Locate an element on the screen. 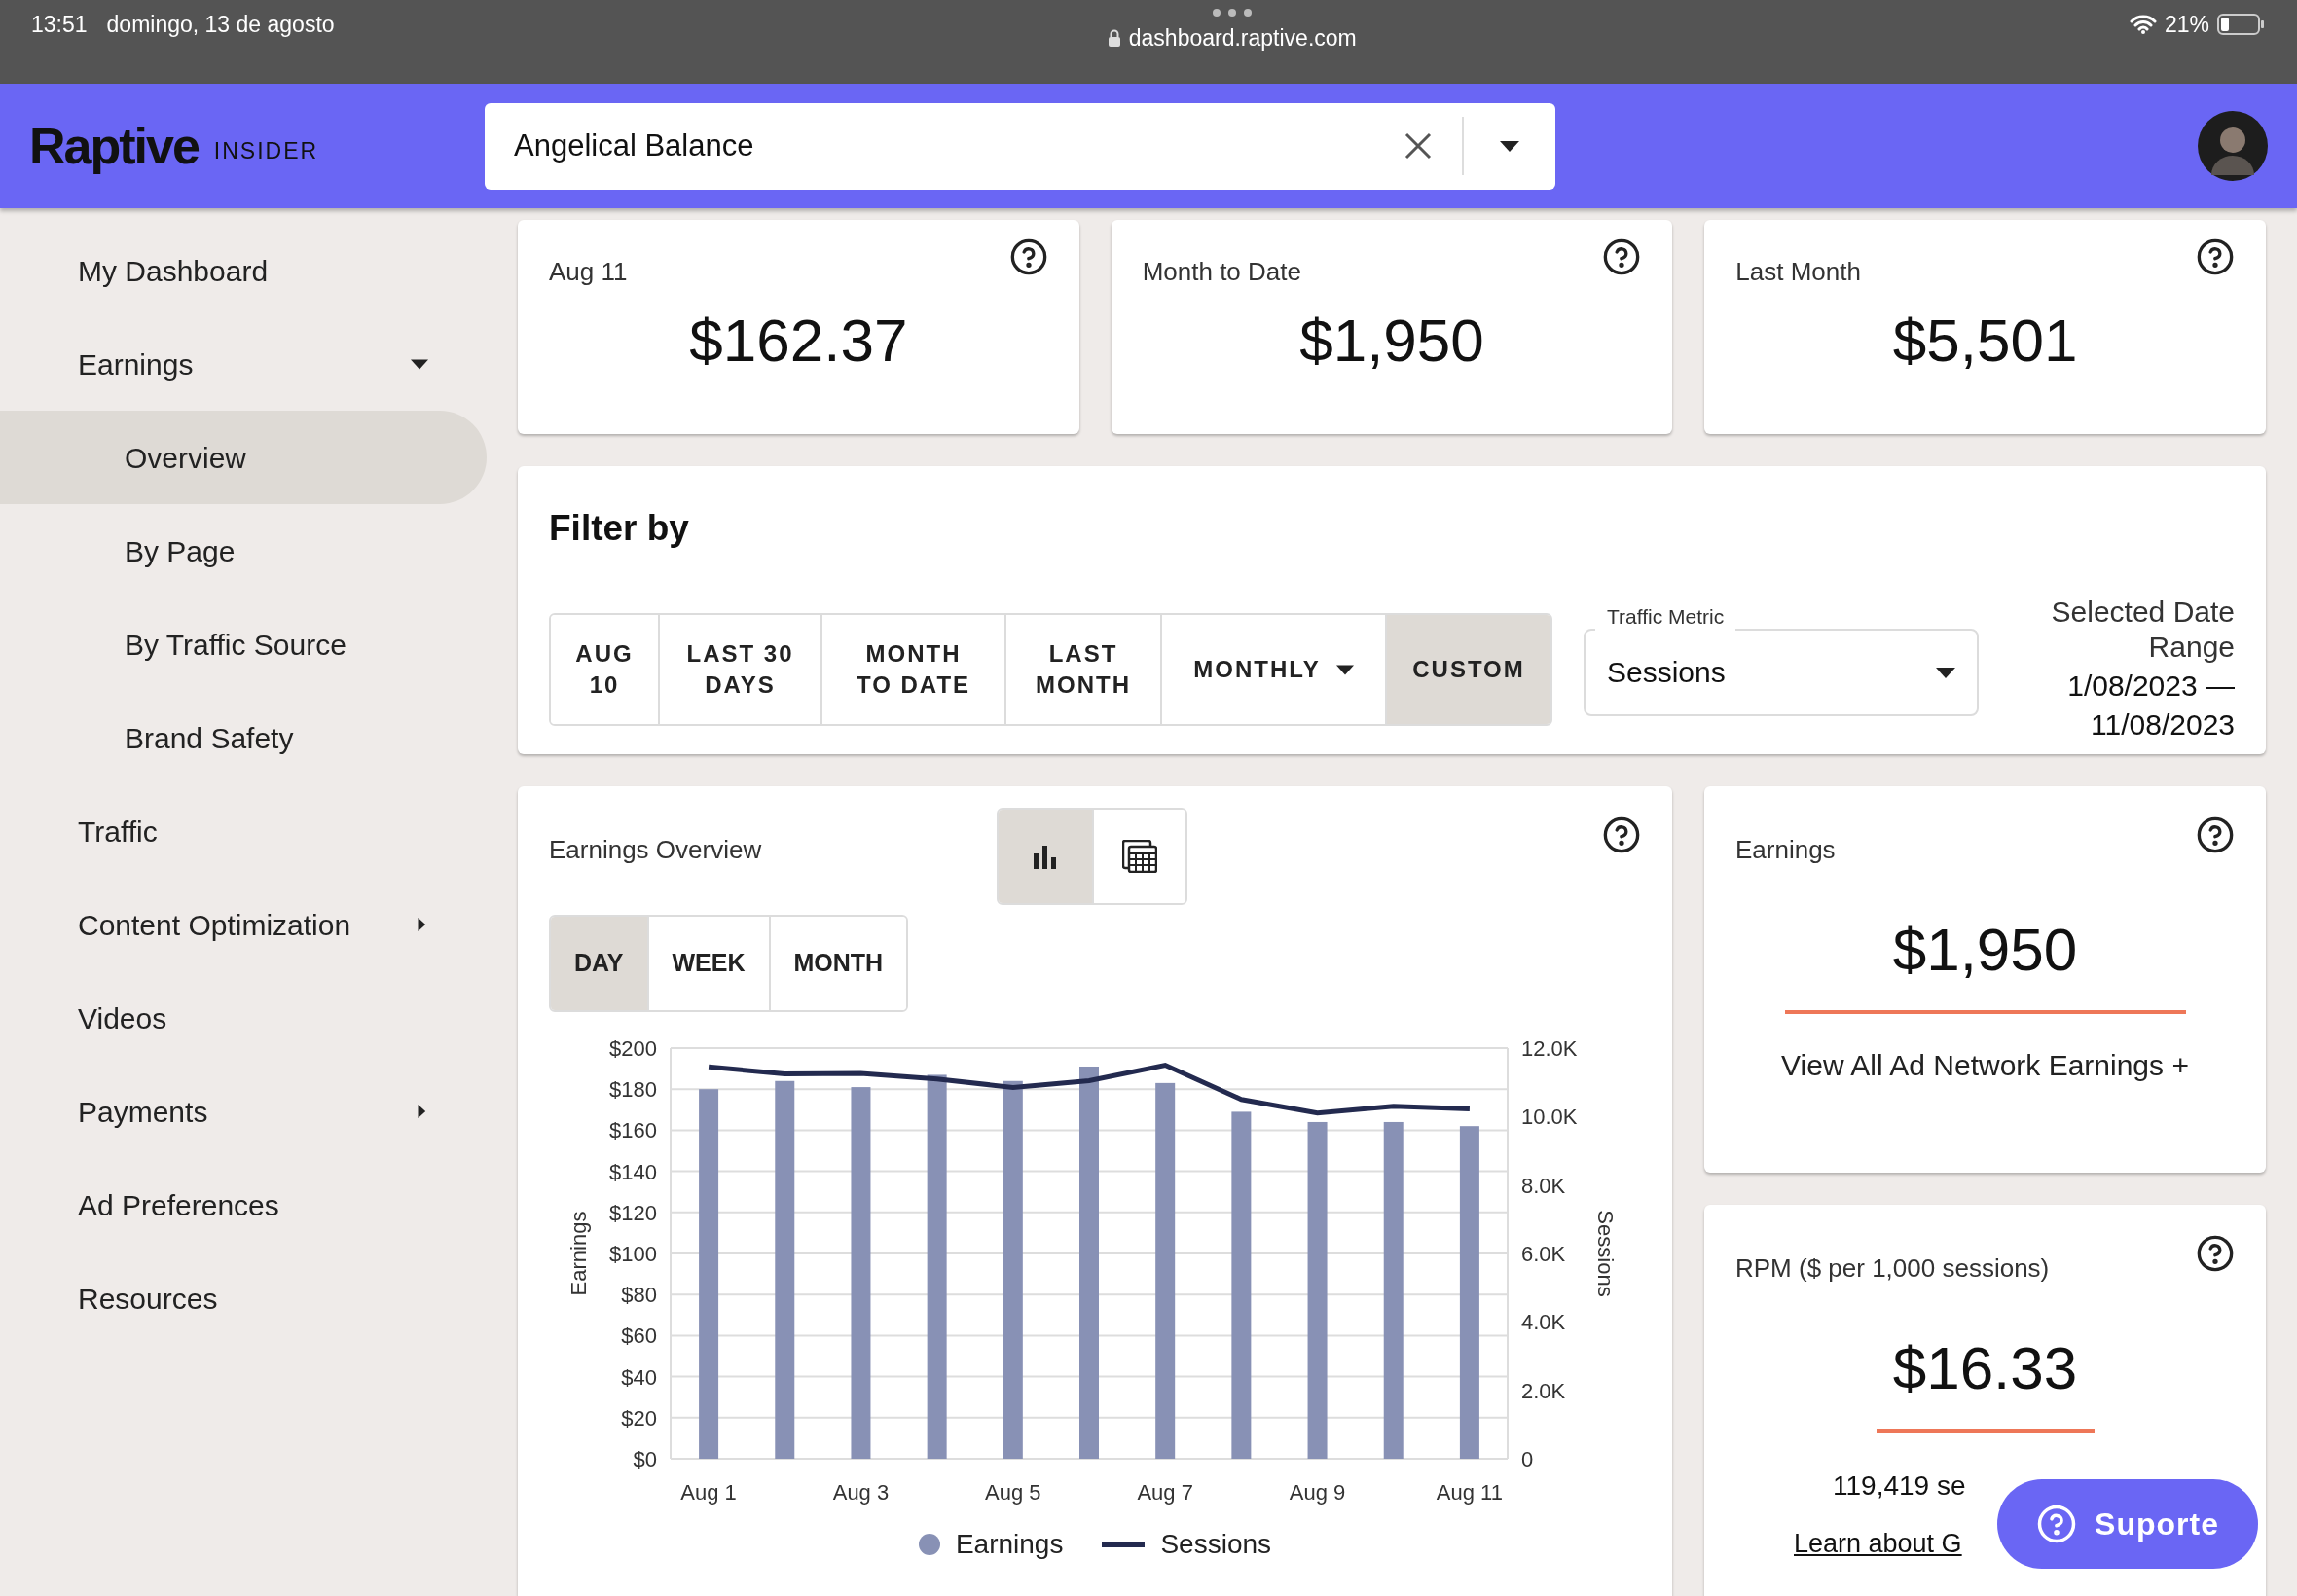 The width and height of the screenshot is (2297, 1596). battery-icon is located at coordinates (2241, 25).